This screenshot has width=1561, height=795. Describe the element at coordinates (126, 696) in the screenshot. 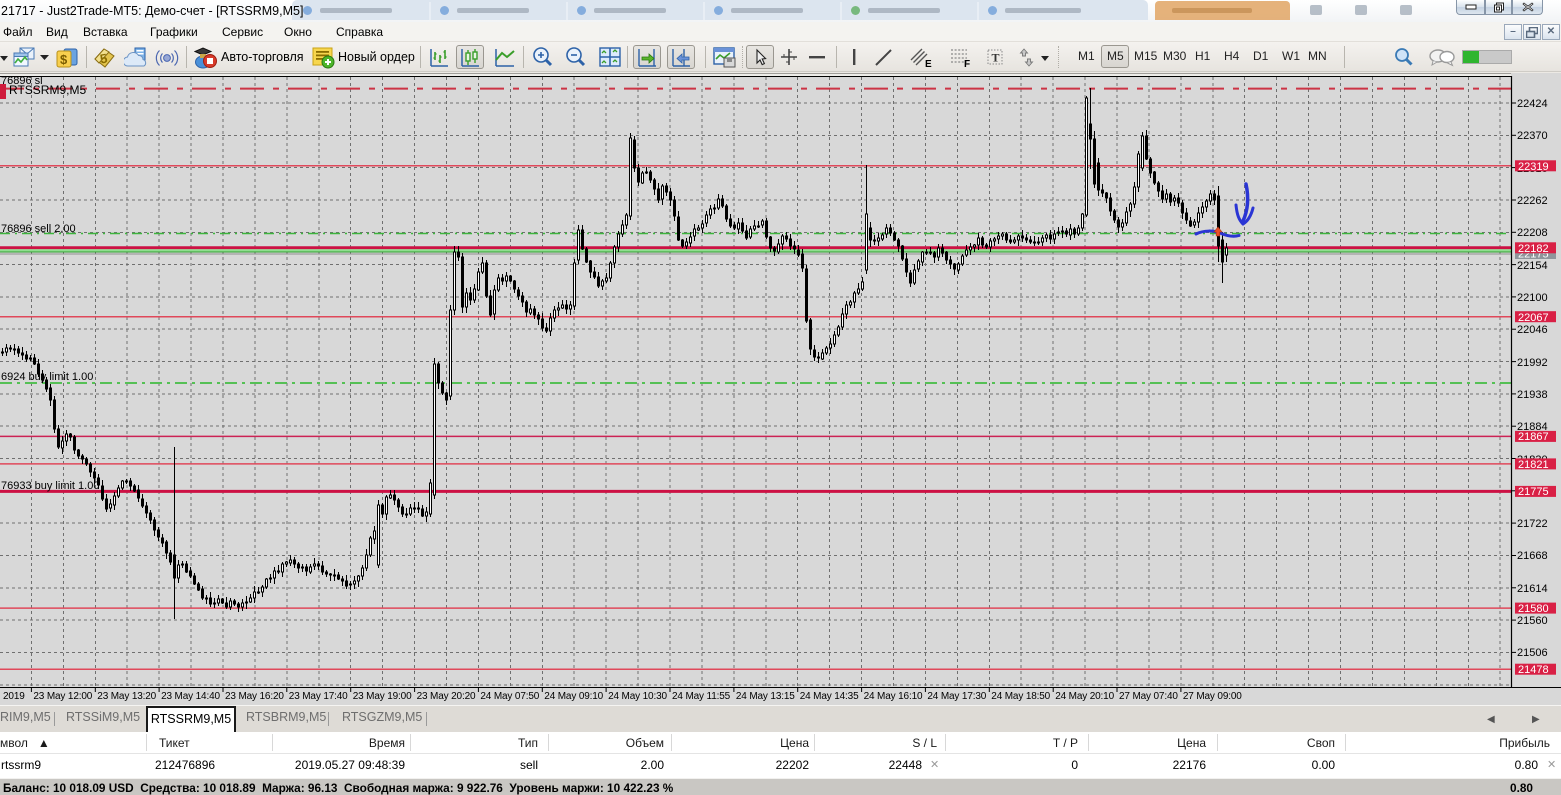

I see `svg-text: 23 May 13:20` at that location.